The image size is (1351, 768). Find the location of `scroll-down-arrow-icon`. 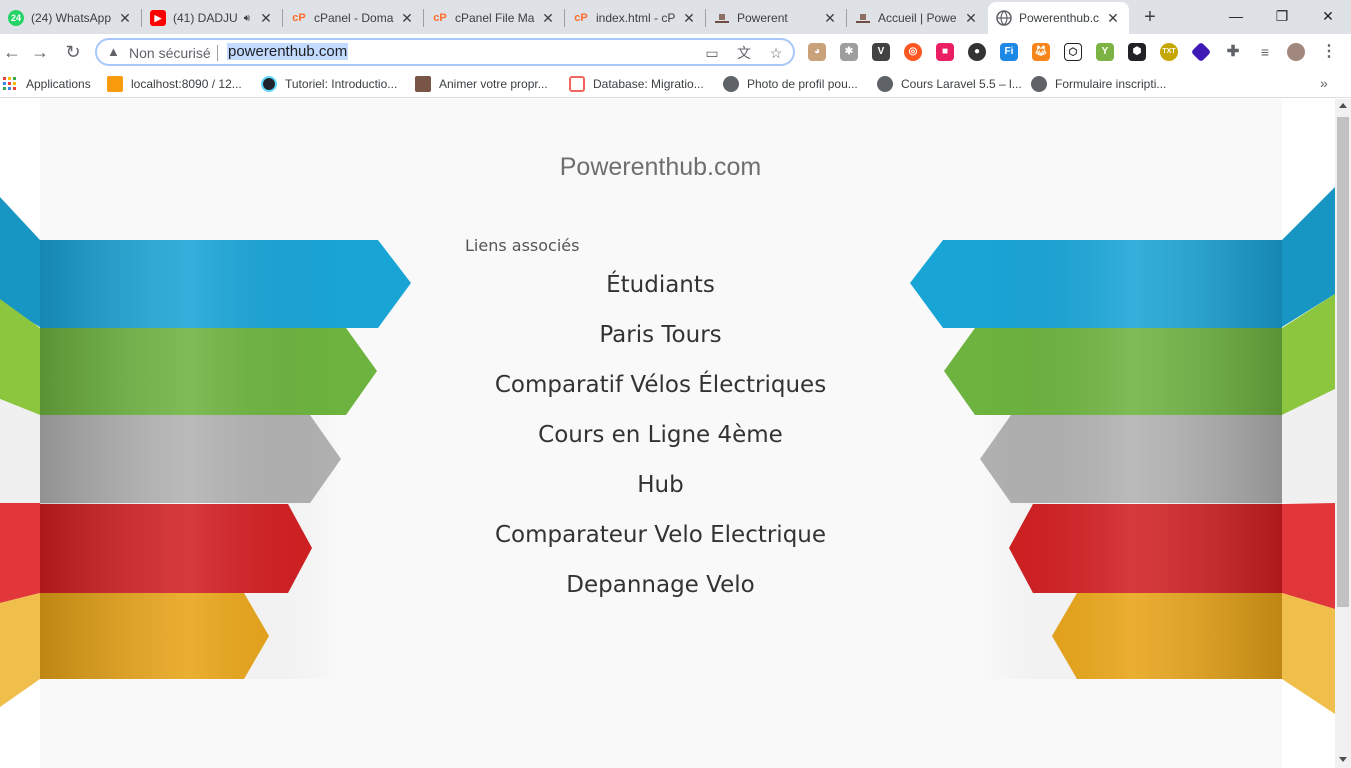

scroll-down-arrow-icon is located at coordinates (1343, 759).